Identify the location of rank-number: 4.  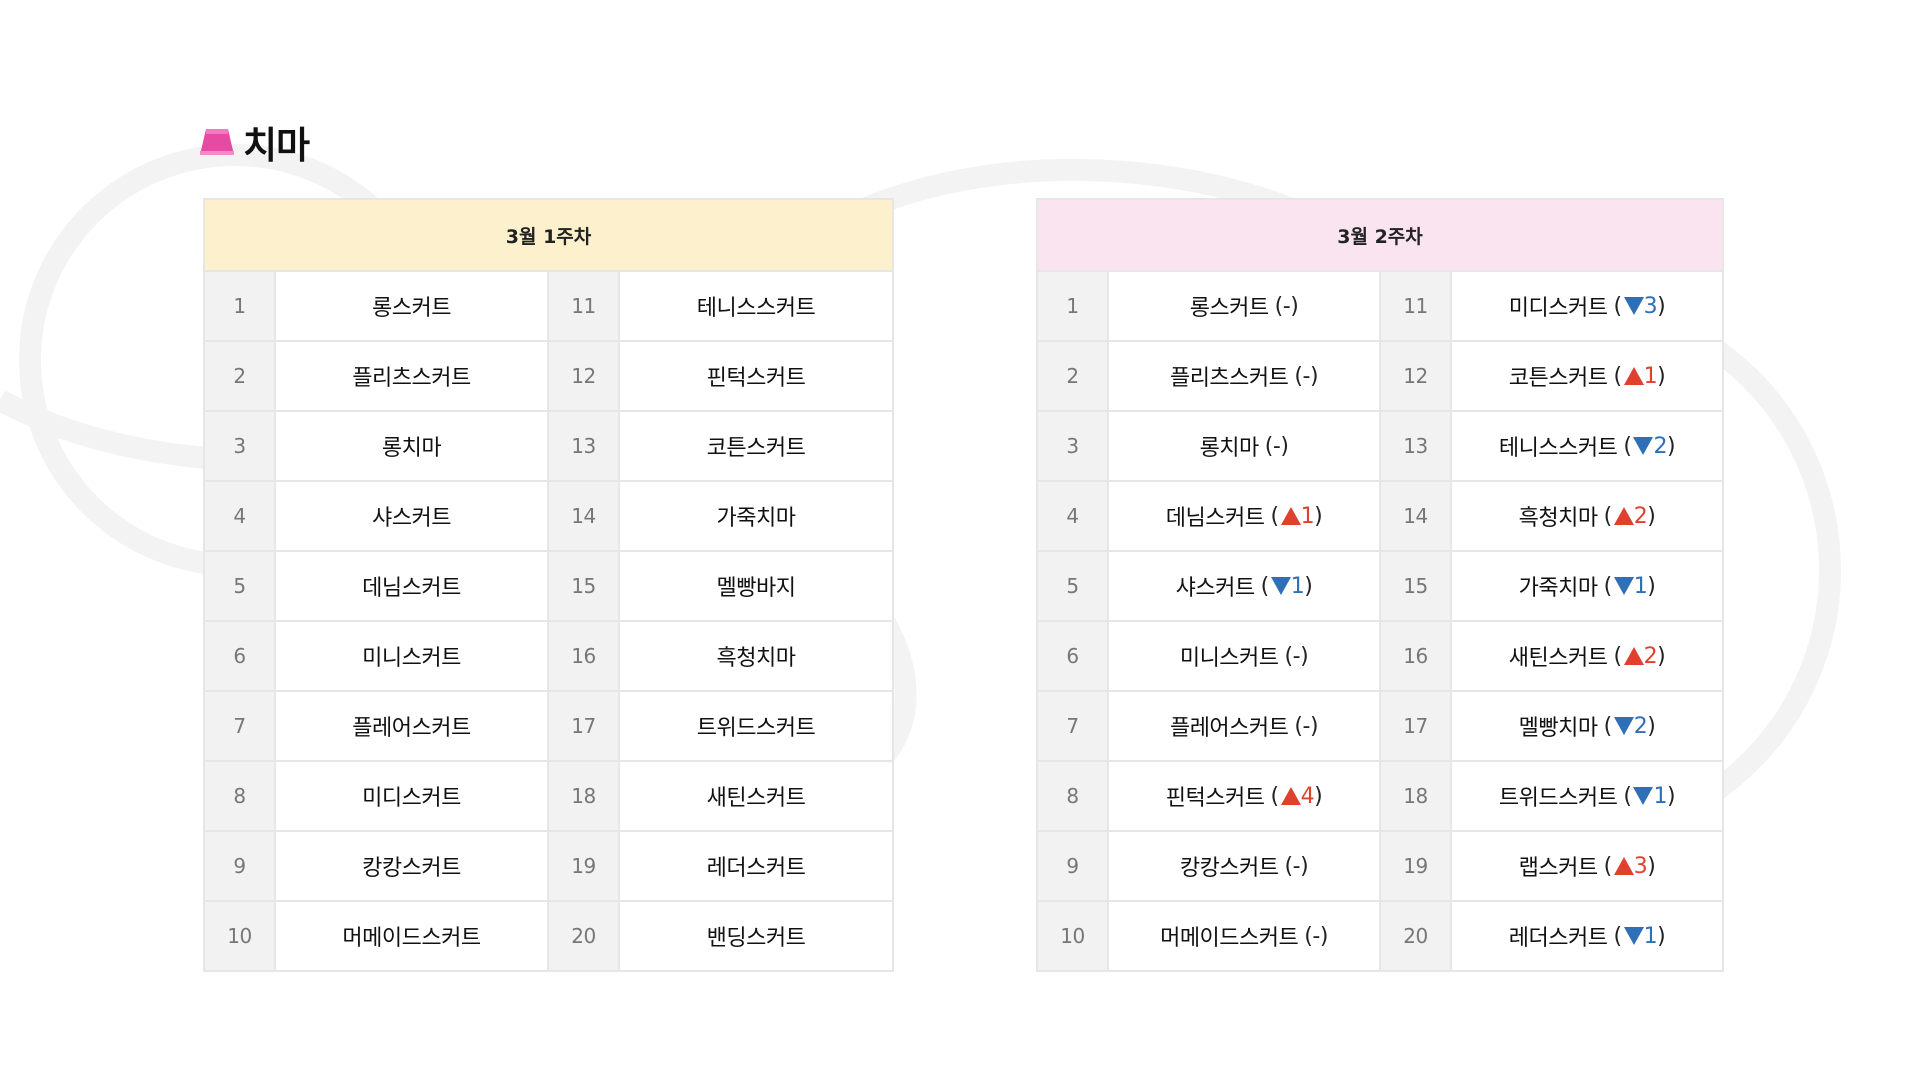
(1072, 516).